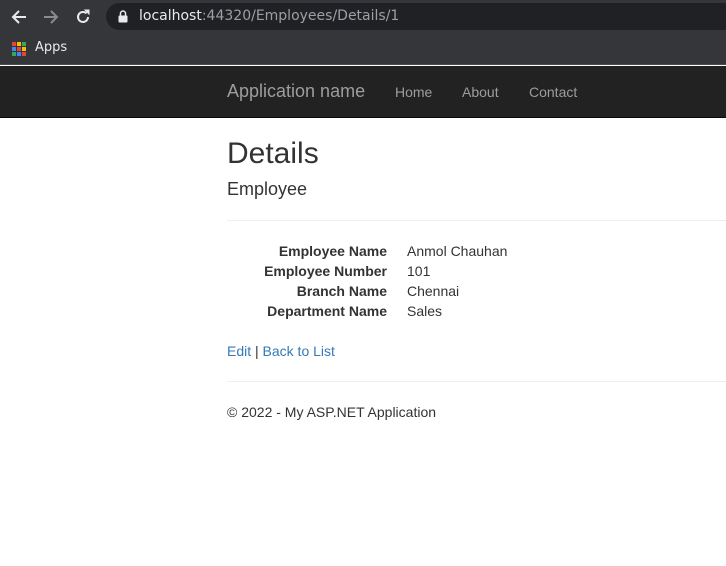 This screenshot has width=726, height=566. I want to click on bookmarks-bar: Apps, so click(363, 49).